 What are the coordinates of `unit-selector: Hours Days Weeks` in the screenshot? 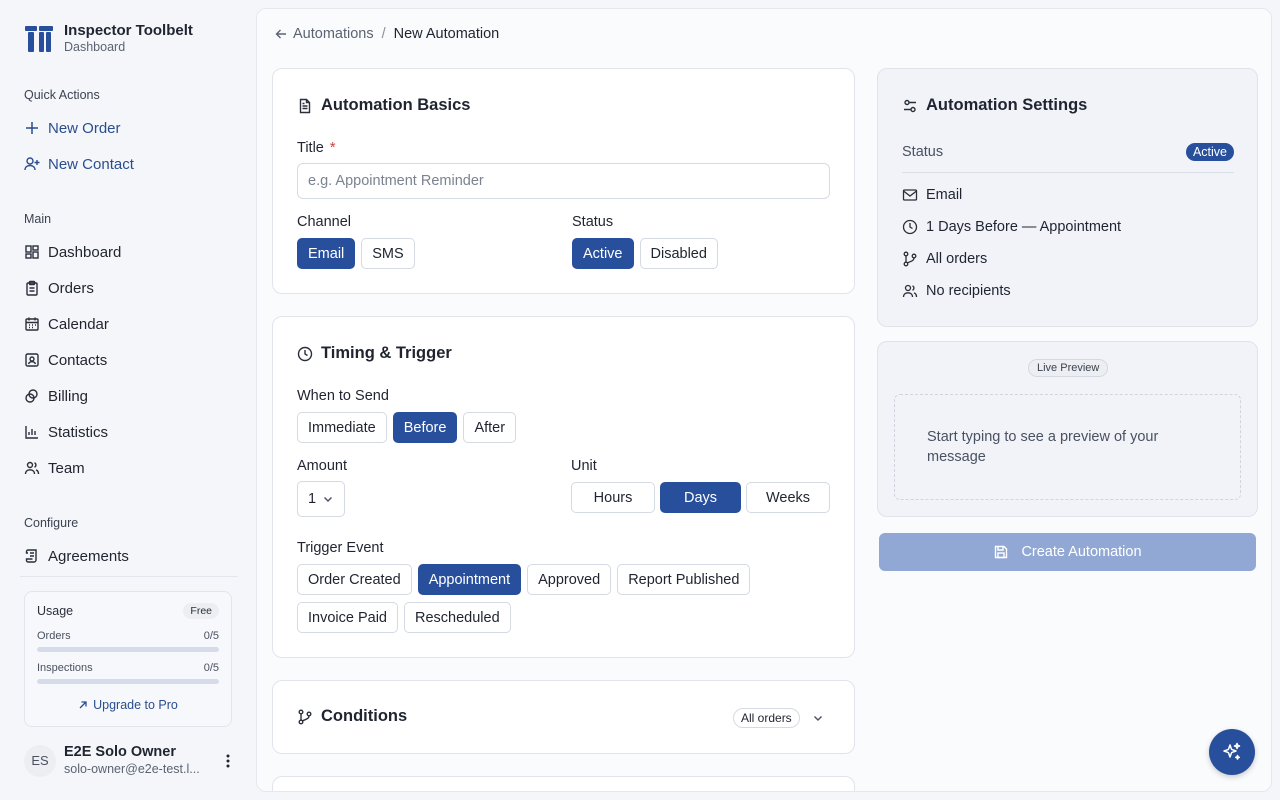 It's located at (700, 497).